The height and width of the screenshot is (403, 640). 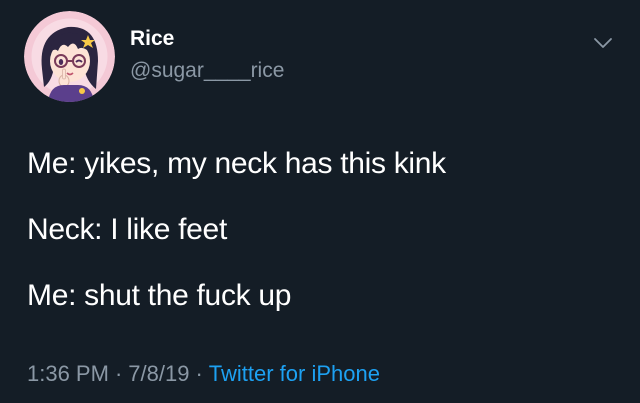 I want to click on tweet-text-line: Me: yikes, my neck has this kink, so click(x=236, y=163).